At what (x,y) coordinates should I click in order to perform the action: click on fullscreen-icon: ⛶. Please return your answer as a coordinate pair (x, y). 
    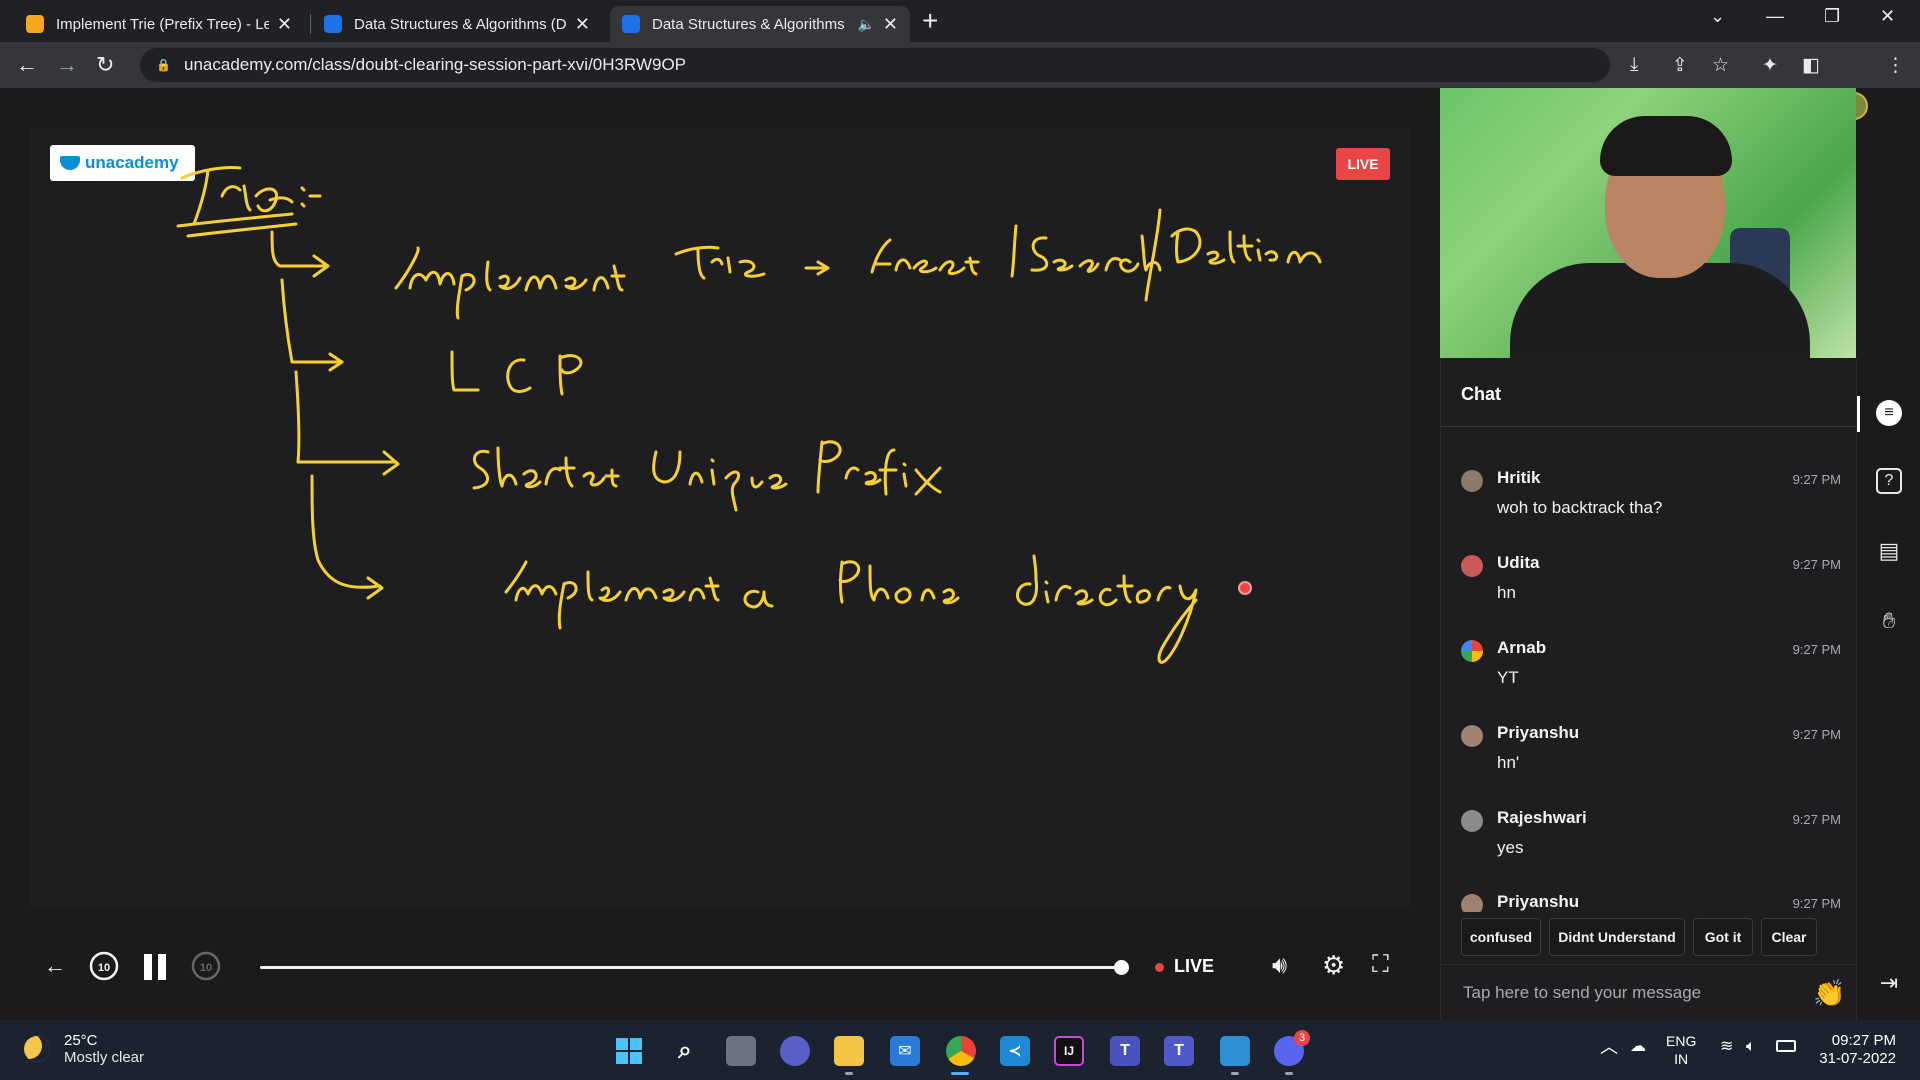
    Looking at the image, I should click on (1380, 965).